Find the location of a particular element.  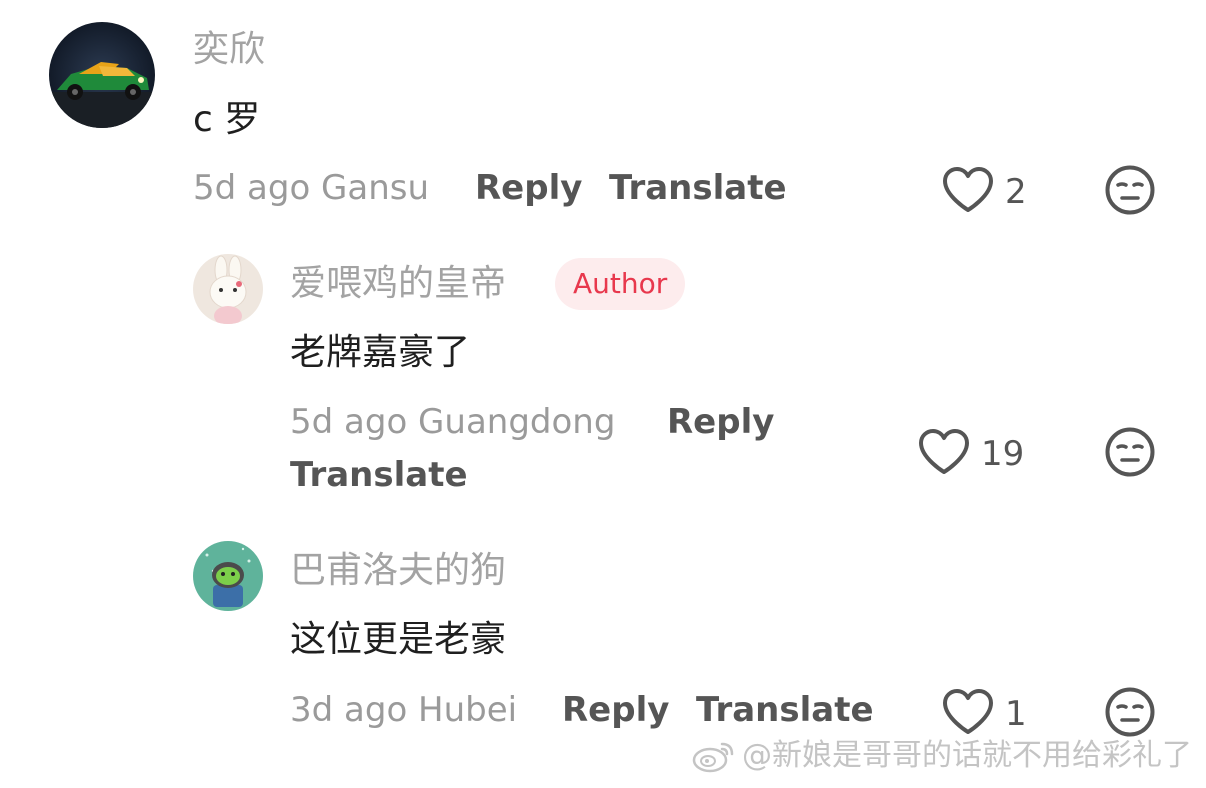

comment-meta: 5d ago Gansu is located at coordinates (311, 188).